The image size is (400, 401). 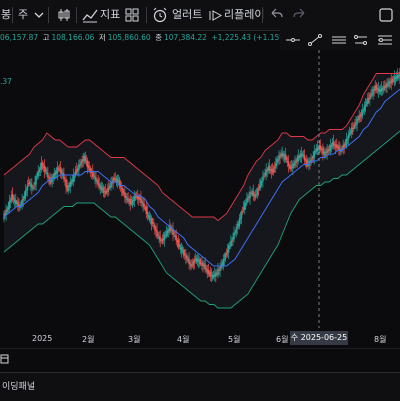 I want to click on replay-icon, so click(x=216, y=15).